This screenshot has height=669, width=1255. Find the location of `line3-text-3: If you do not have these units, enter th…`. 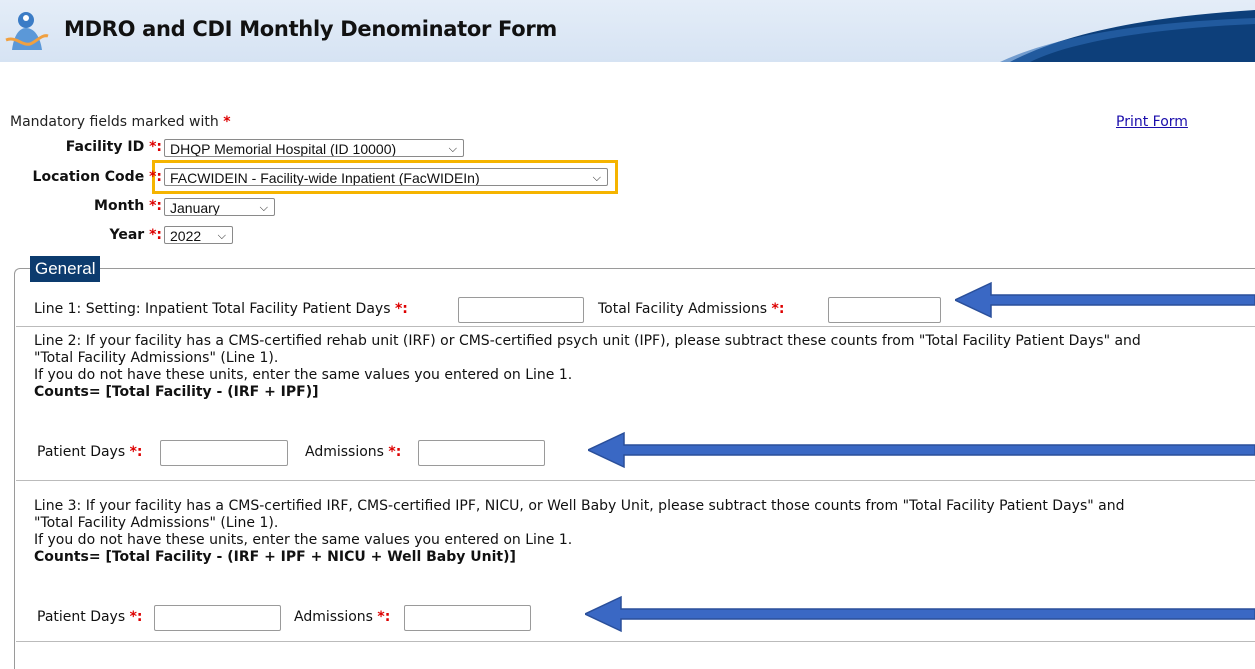

line3-text-3: If you do not have these units, enter th… is located at coordinates (303, 540).